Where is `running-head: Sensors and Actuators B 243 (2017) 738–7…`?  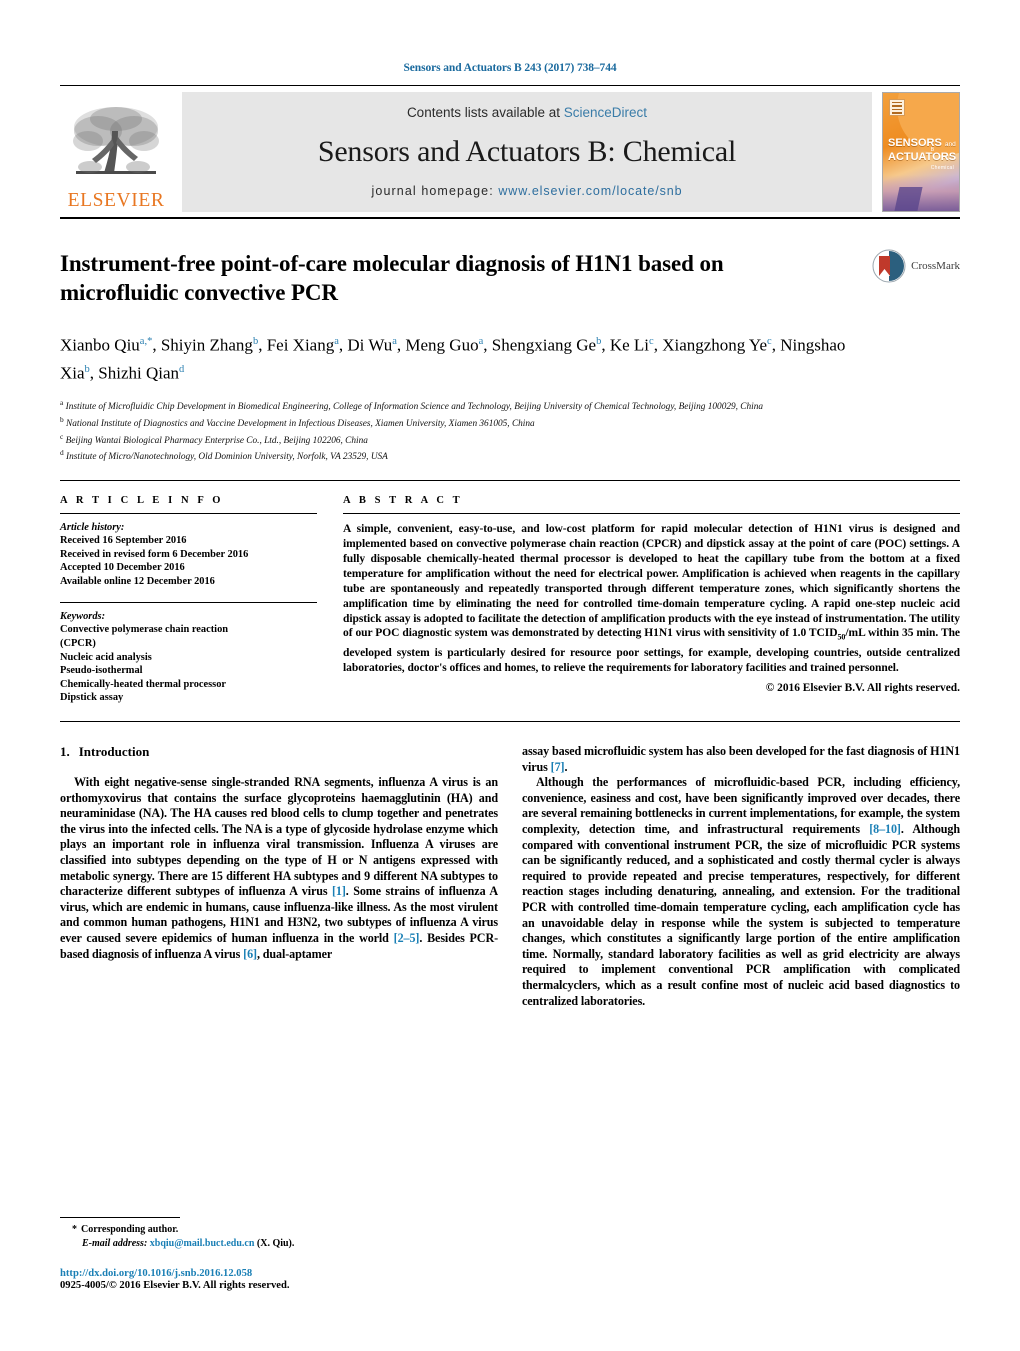 running-head: Sensors and Actuators B 243 (2017) 738–7… is located at coordinates (510, 68).